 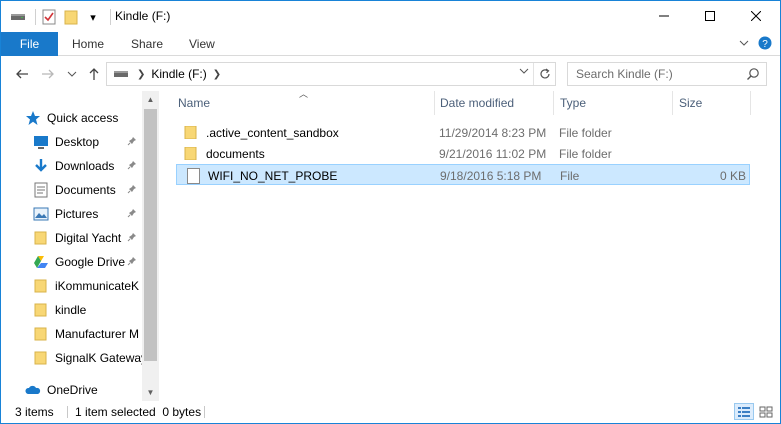 I want to click on recent-locations-button, so click(x=72, y=74).